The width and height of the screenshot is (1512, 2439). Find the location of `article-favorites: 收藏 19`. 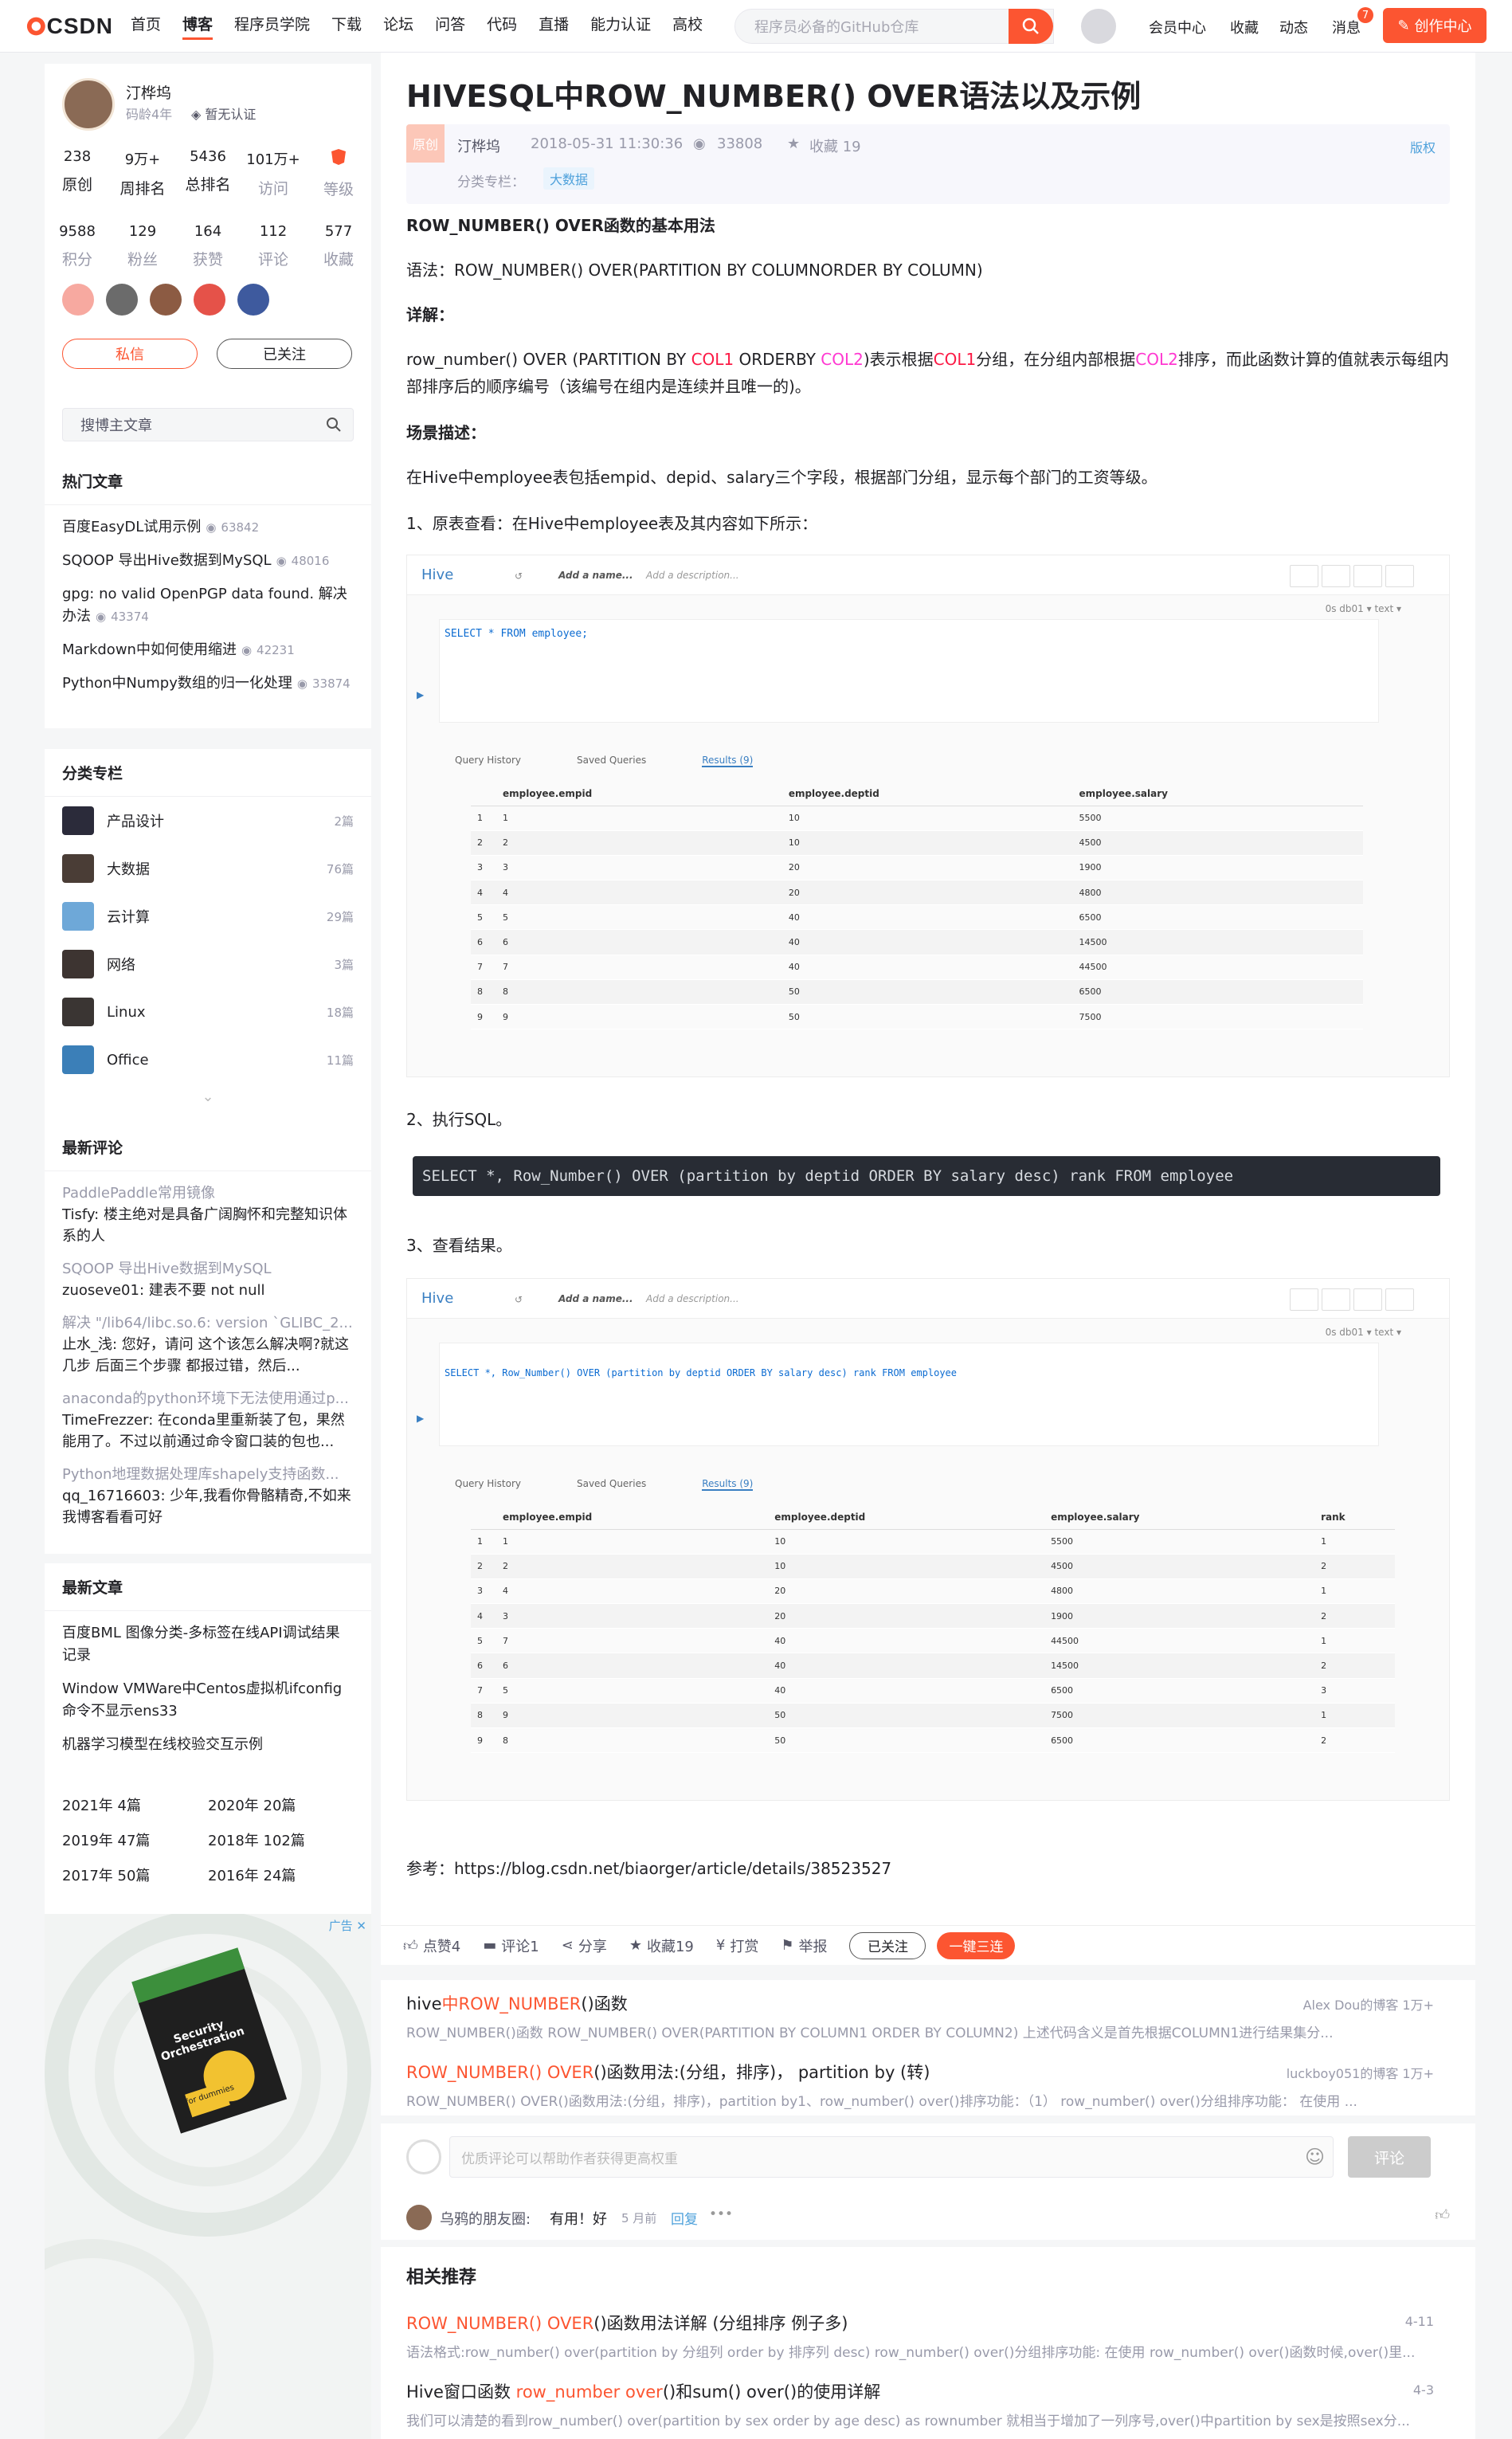

article-favorites: 收藏 19 is located at coordinates (835, 145).